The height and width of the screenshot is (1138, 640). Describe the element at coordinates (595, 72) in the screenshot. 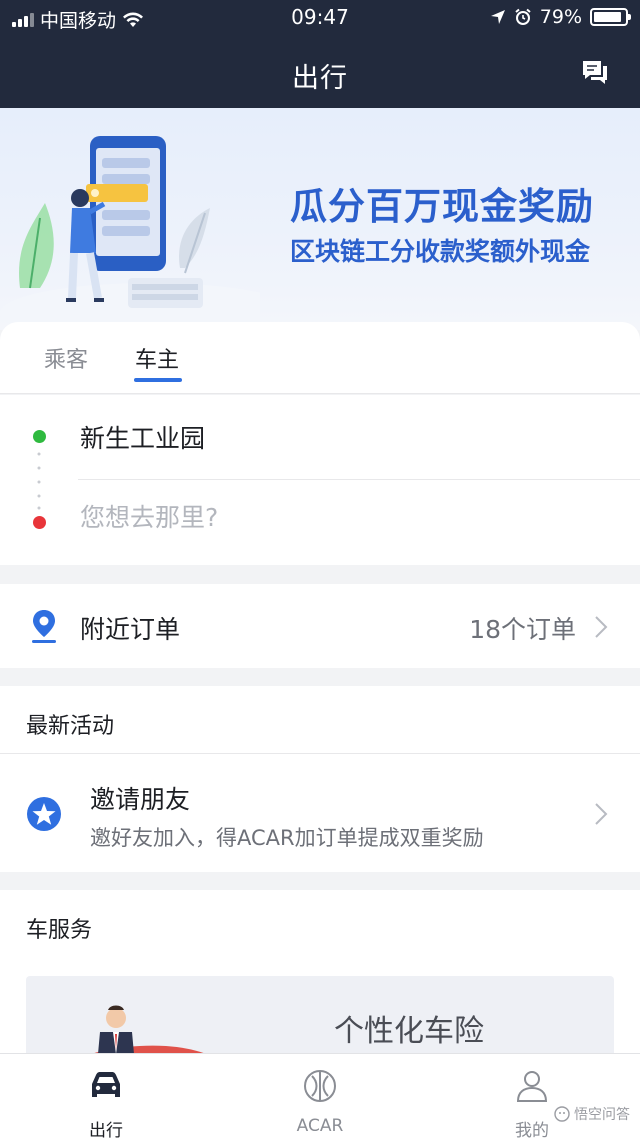

I see `chat-bubbles-icon` at that location.